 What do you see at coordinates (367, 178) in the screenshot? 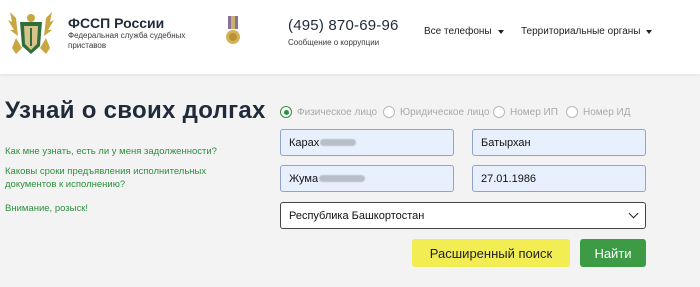
I see `middle-name-input: Жума` at bounding box center [367, 178].